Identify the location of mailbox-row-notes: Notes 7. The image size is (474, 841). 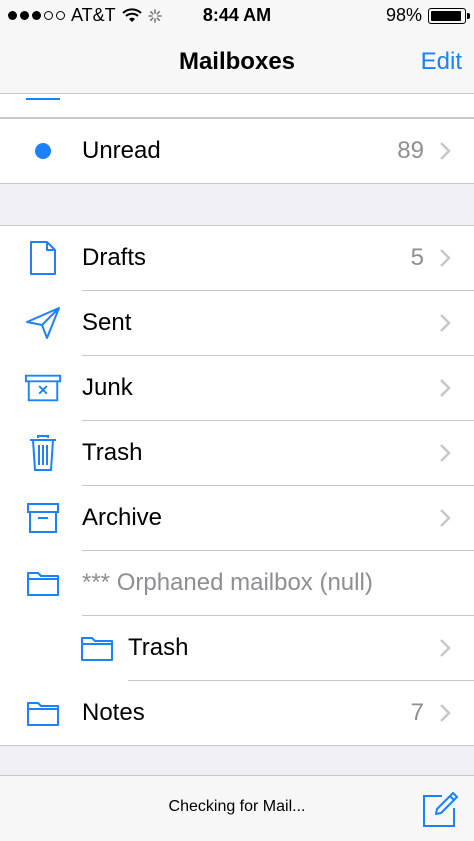
(237, 713).